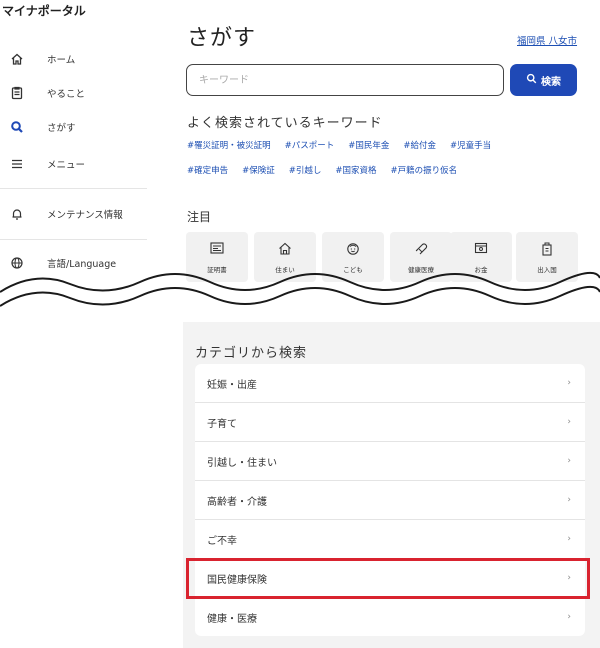 The image size is (600, 648). Describe the element at coordinates (80, 59) in the screenshot. I see `sidebar-item-home: ホーム` at that location.